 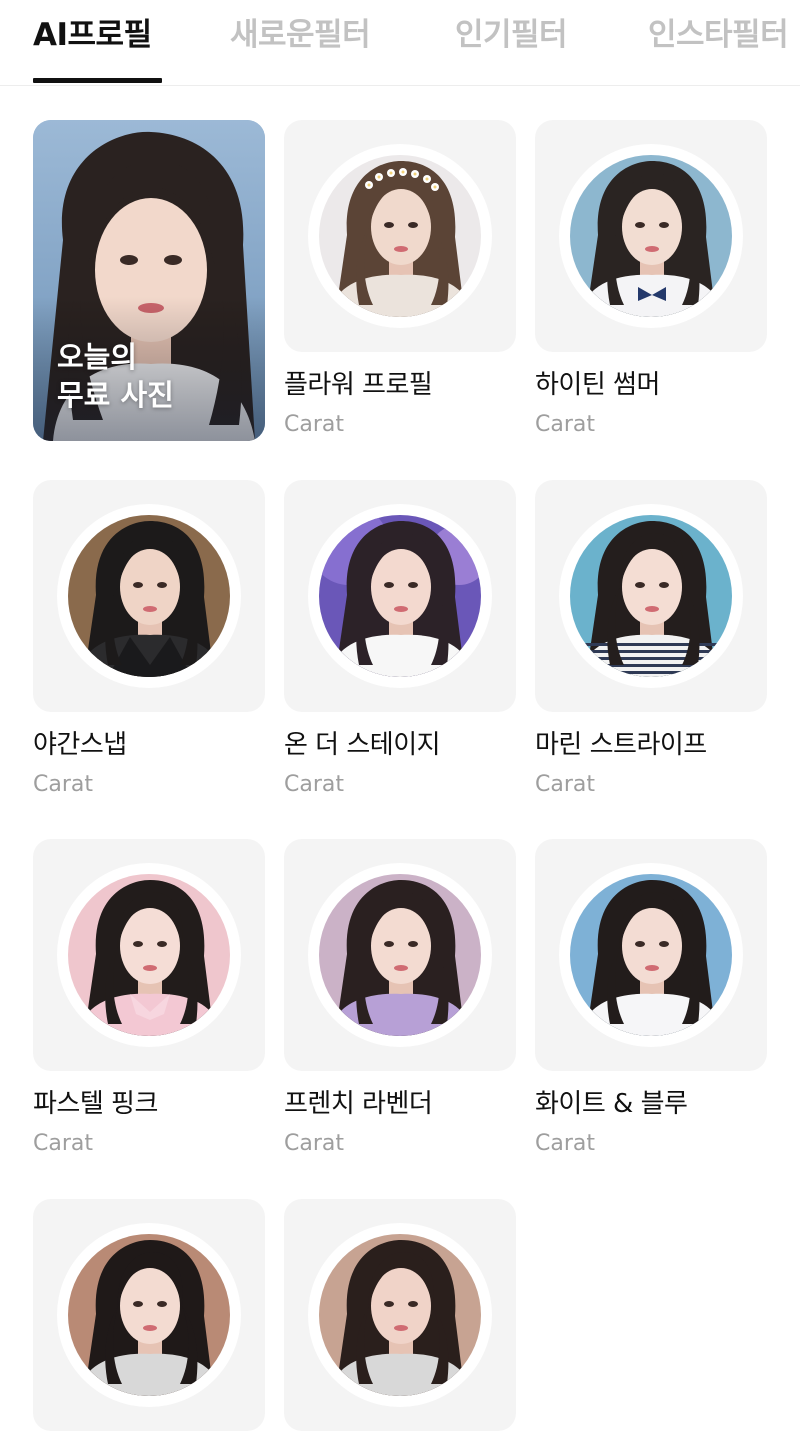 I want to click on profile-title: 마린 스트라이프, so click(x=621, y=745).